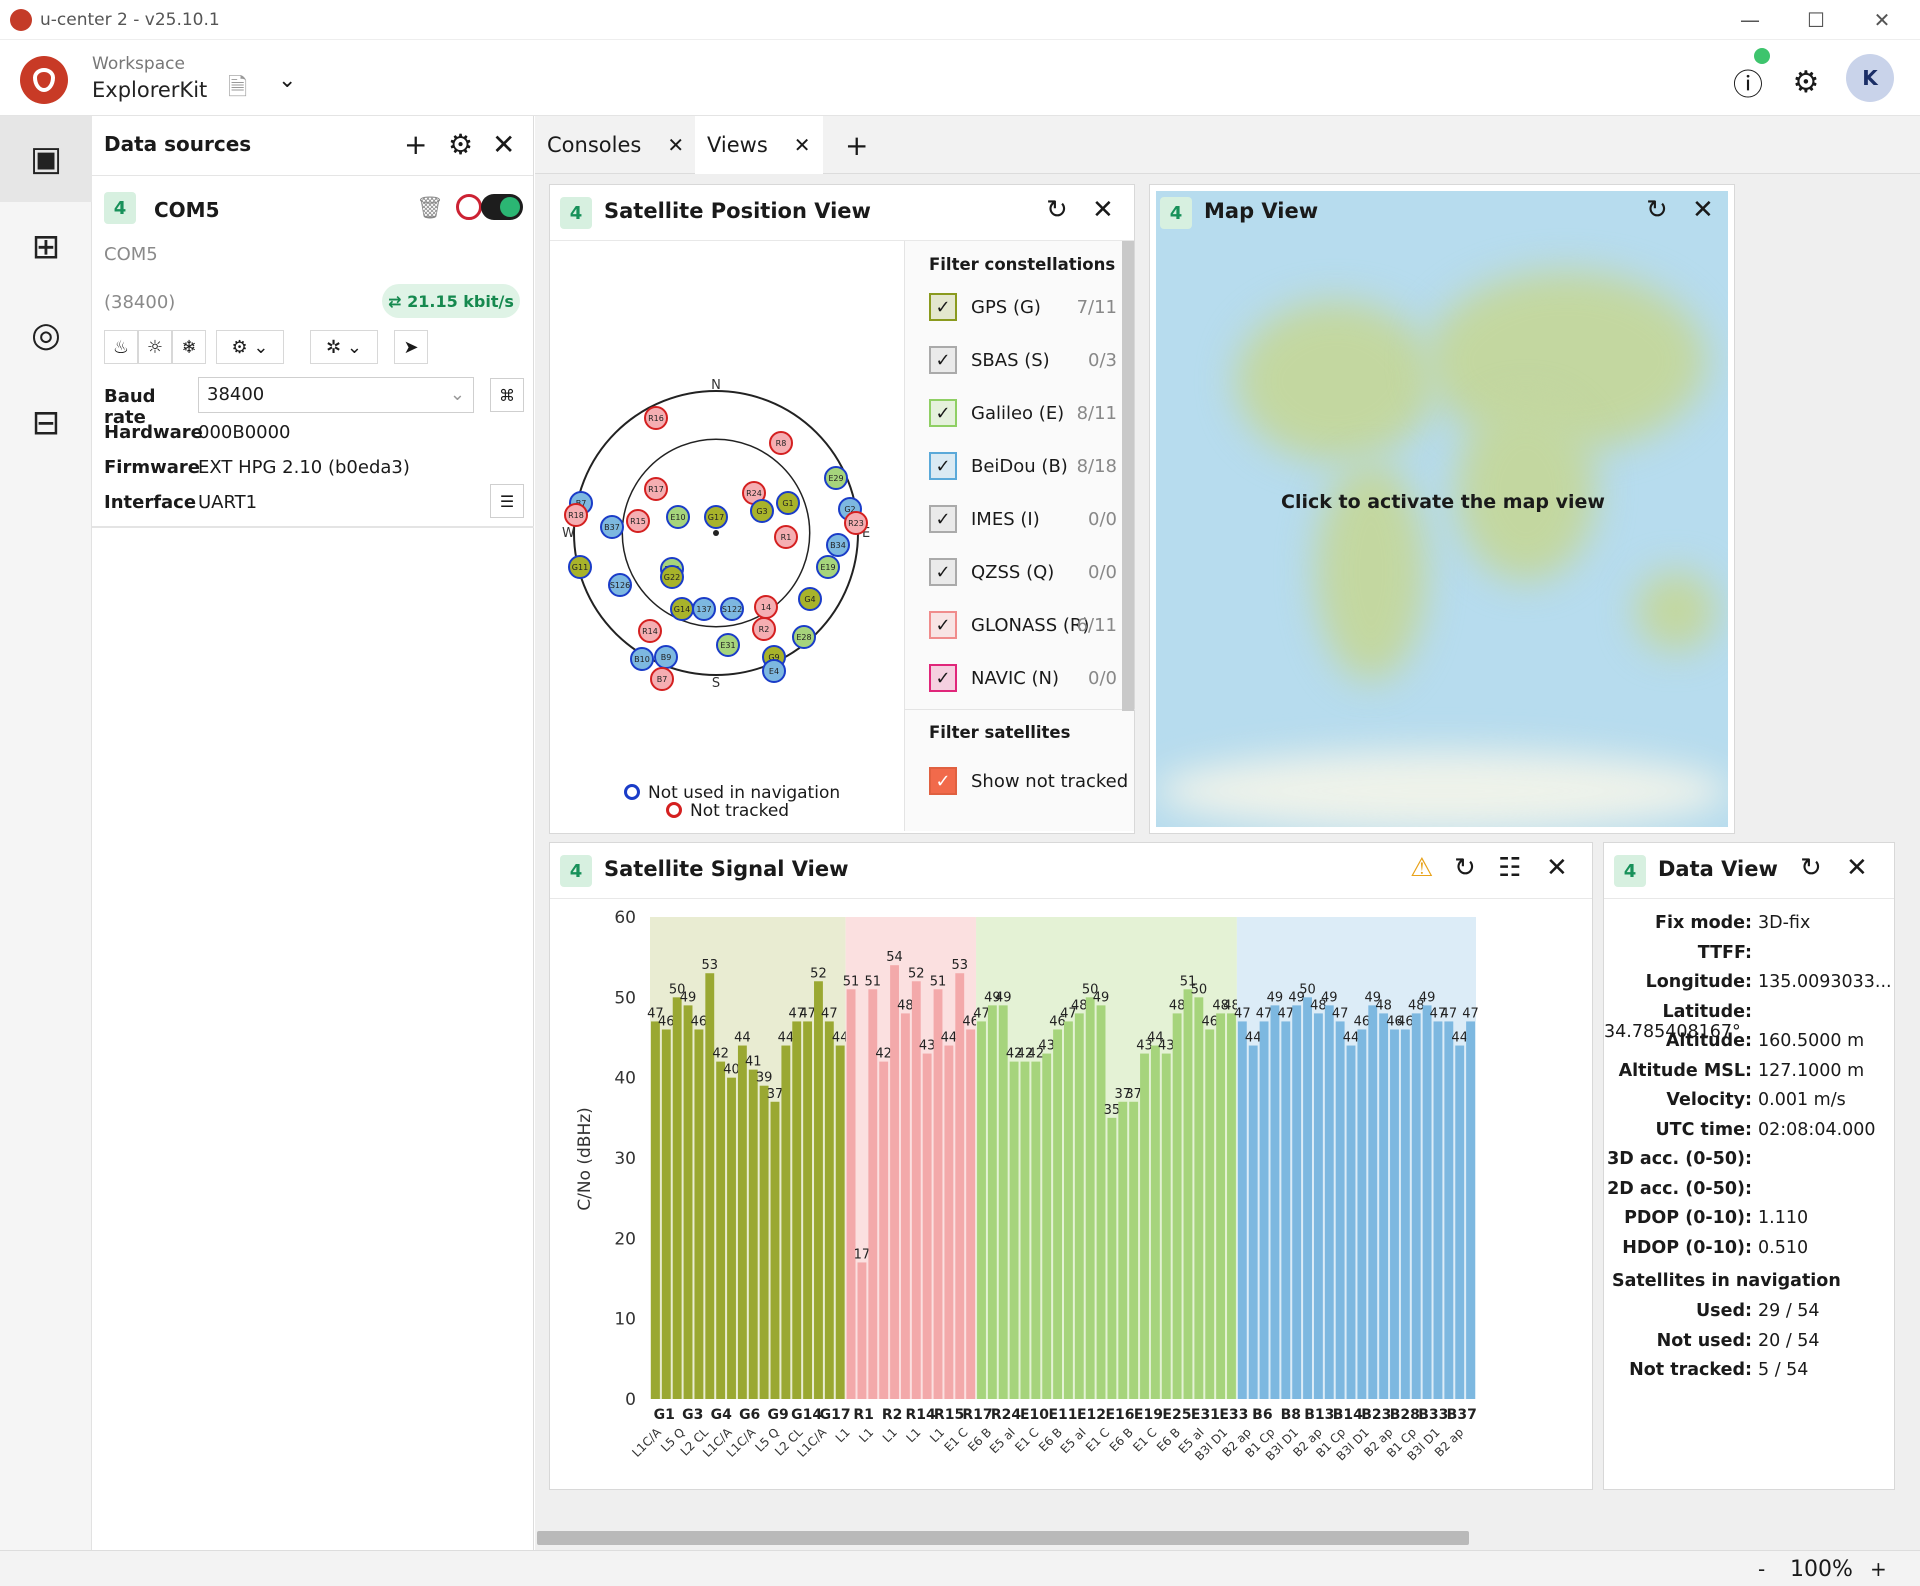 The image size is (1920, 1586). What do you see at coordinates (1509, 868) in the screenshot?
I see `filter-sliders-icon: ☷` at bounding box center [1509, 868].